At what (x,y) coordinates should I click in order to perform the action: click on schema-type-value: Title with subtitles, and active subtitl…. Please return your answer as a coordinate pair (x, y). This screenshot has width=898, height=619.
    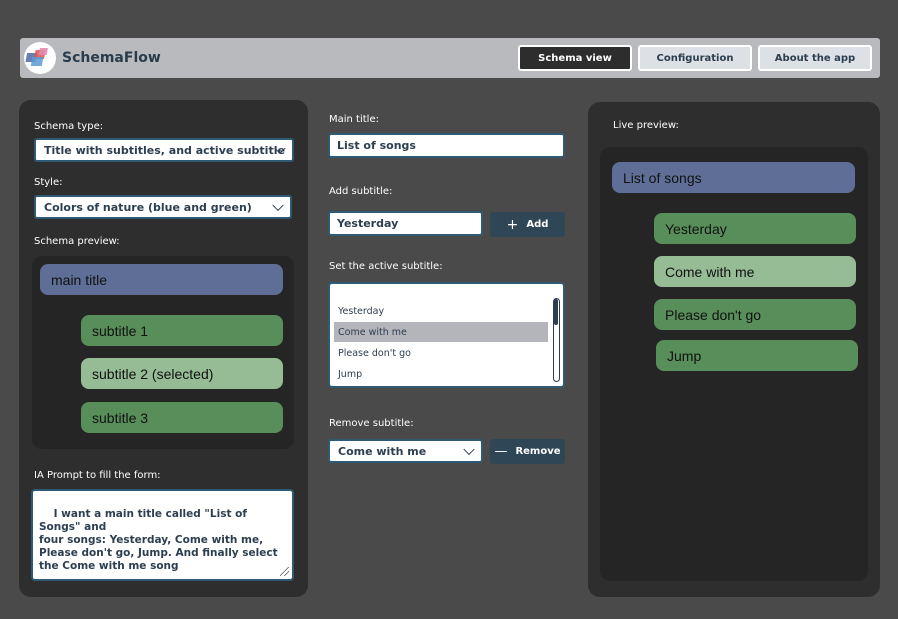
    Looking at the image, I should click on (164, 150).